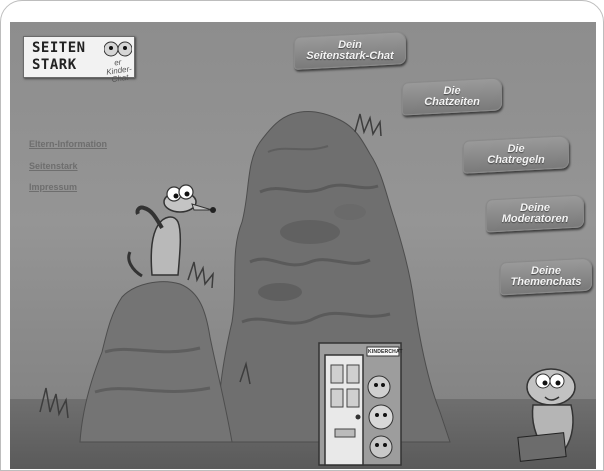  What do you see at coordinates (516, 148) in the screenshot?
I see `sign-chatregeln-line1: Die` at bounding box center [516, 148].